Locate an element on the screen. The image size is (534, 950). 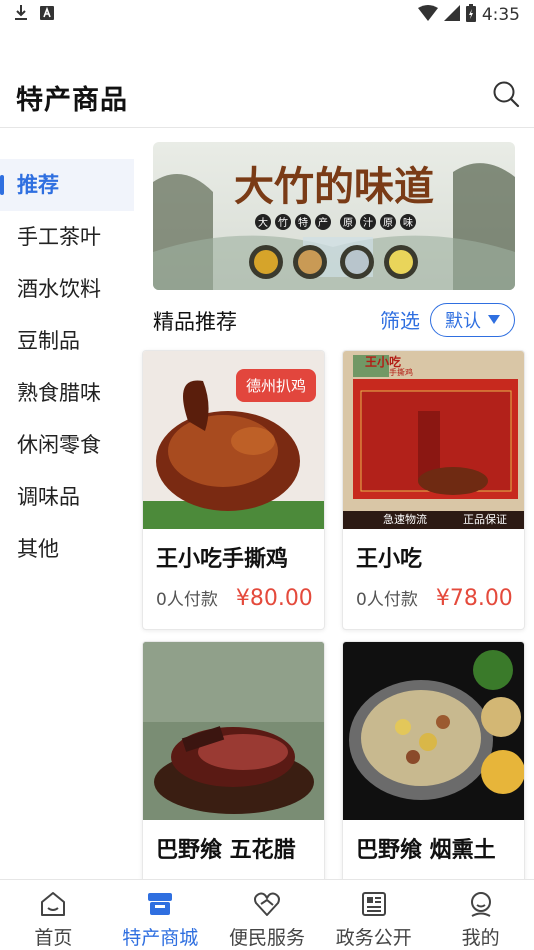
tab-home: 首页 is located at coordinates (53, 915).